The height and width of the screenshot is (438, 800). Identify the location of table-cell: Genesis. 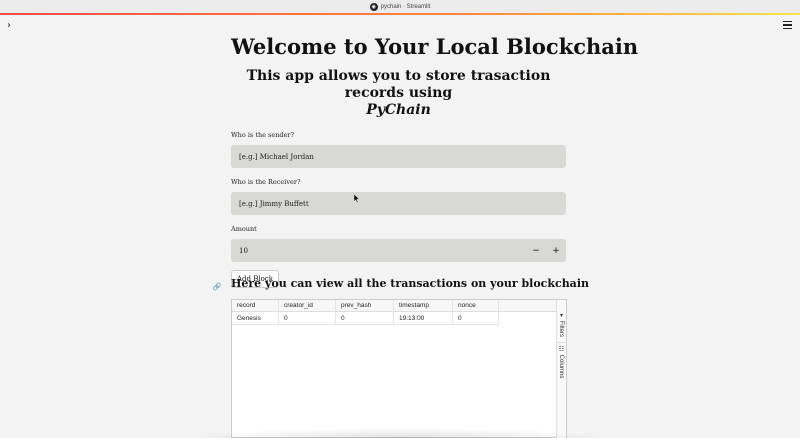
(255, 318).